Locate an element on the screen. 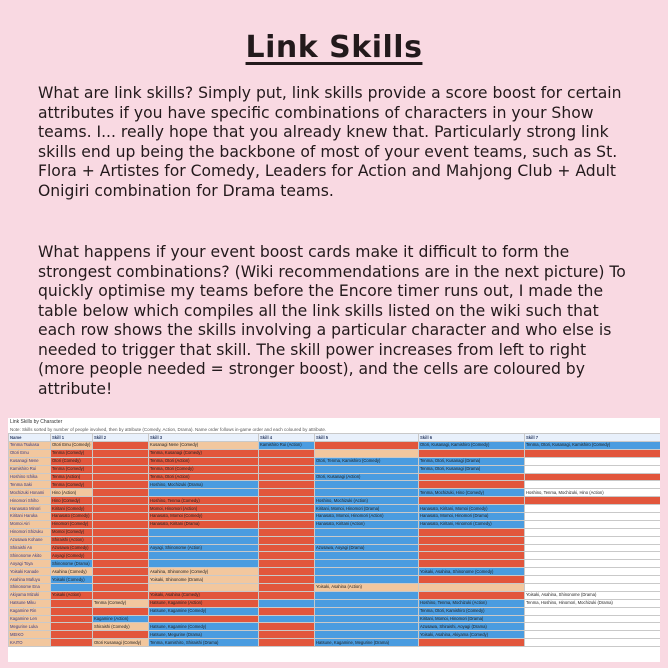  skill-cell: Hanasato, Kiritani (Action) is located at coordinates (366, 524).